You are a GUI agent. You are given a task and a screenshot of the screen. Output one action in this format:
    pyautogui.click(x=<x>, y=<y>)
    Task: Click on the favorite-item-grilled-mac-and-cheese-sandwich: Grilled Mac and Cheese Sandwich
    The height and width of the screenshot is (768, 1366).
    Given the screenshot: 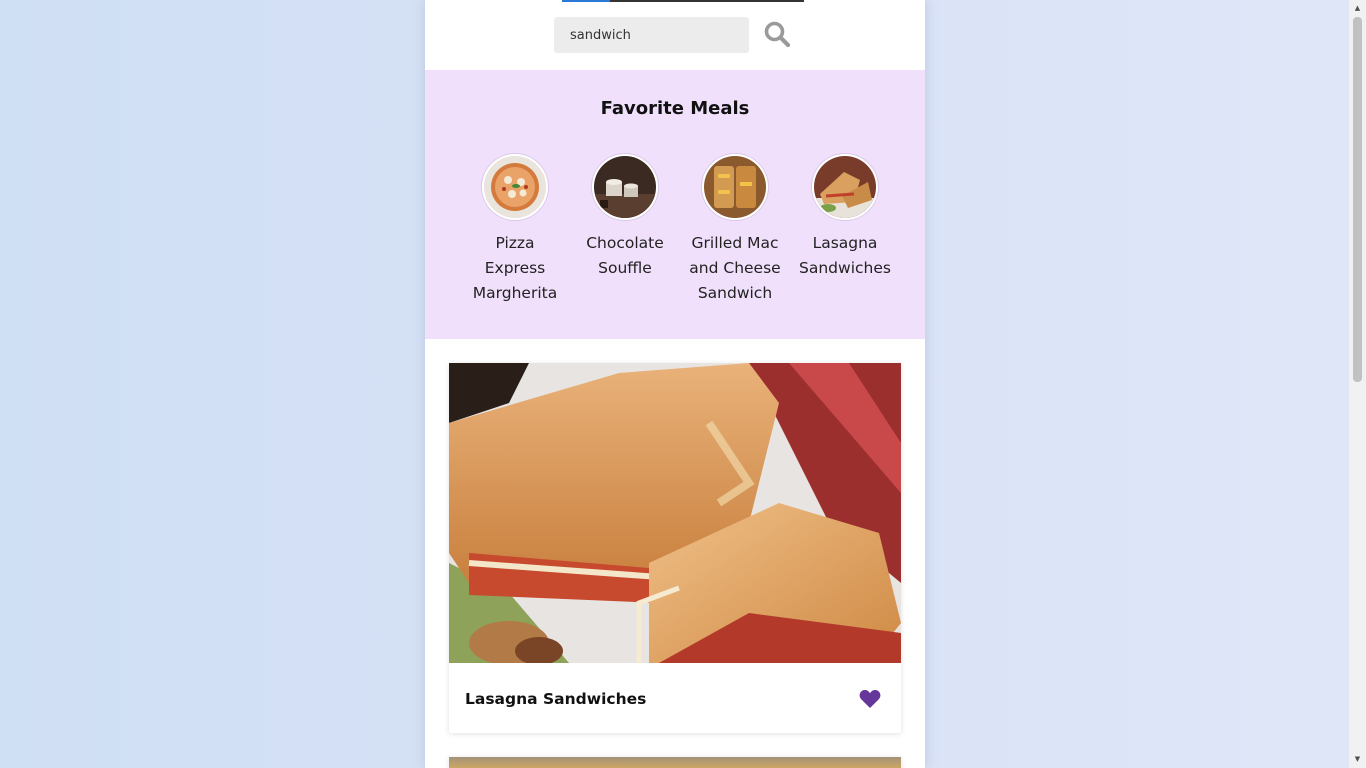 What is the action you would take?
    pyautogui.click(x=735, y=230)
    